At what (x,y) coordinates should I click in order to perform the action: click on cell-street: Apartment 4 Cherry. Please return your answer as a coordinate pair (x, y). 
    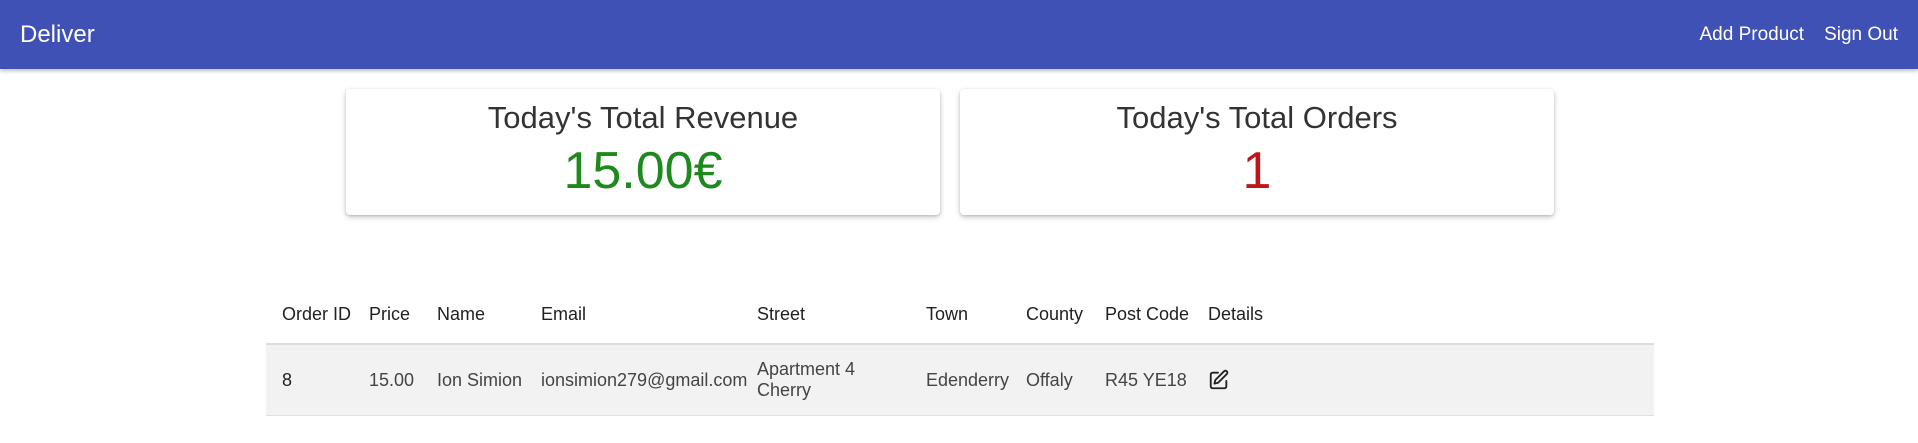
    Looking at the image, I should click on (825, 380).